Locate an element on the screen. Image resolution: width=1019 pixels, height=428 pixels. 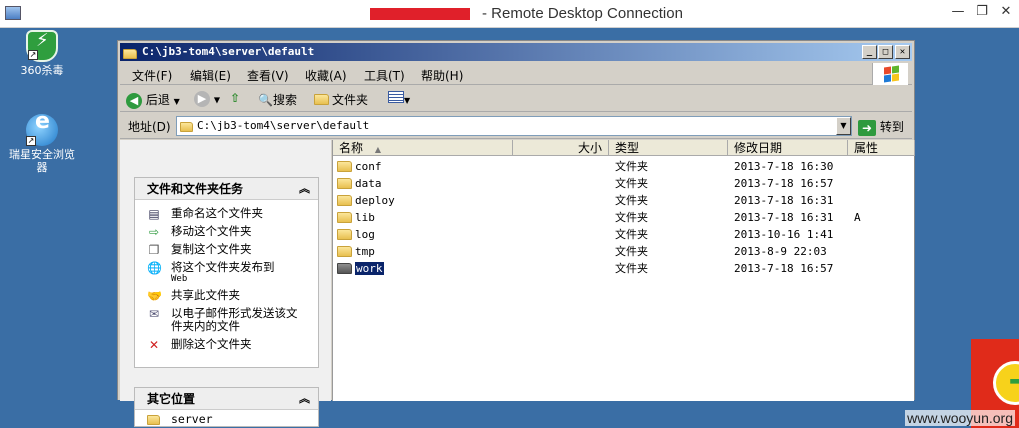
views-icon is located at coordinates (396, 97).